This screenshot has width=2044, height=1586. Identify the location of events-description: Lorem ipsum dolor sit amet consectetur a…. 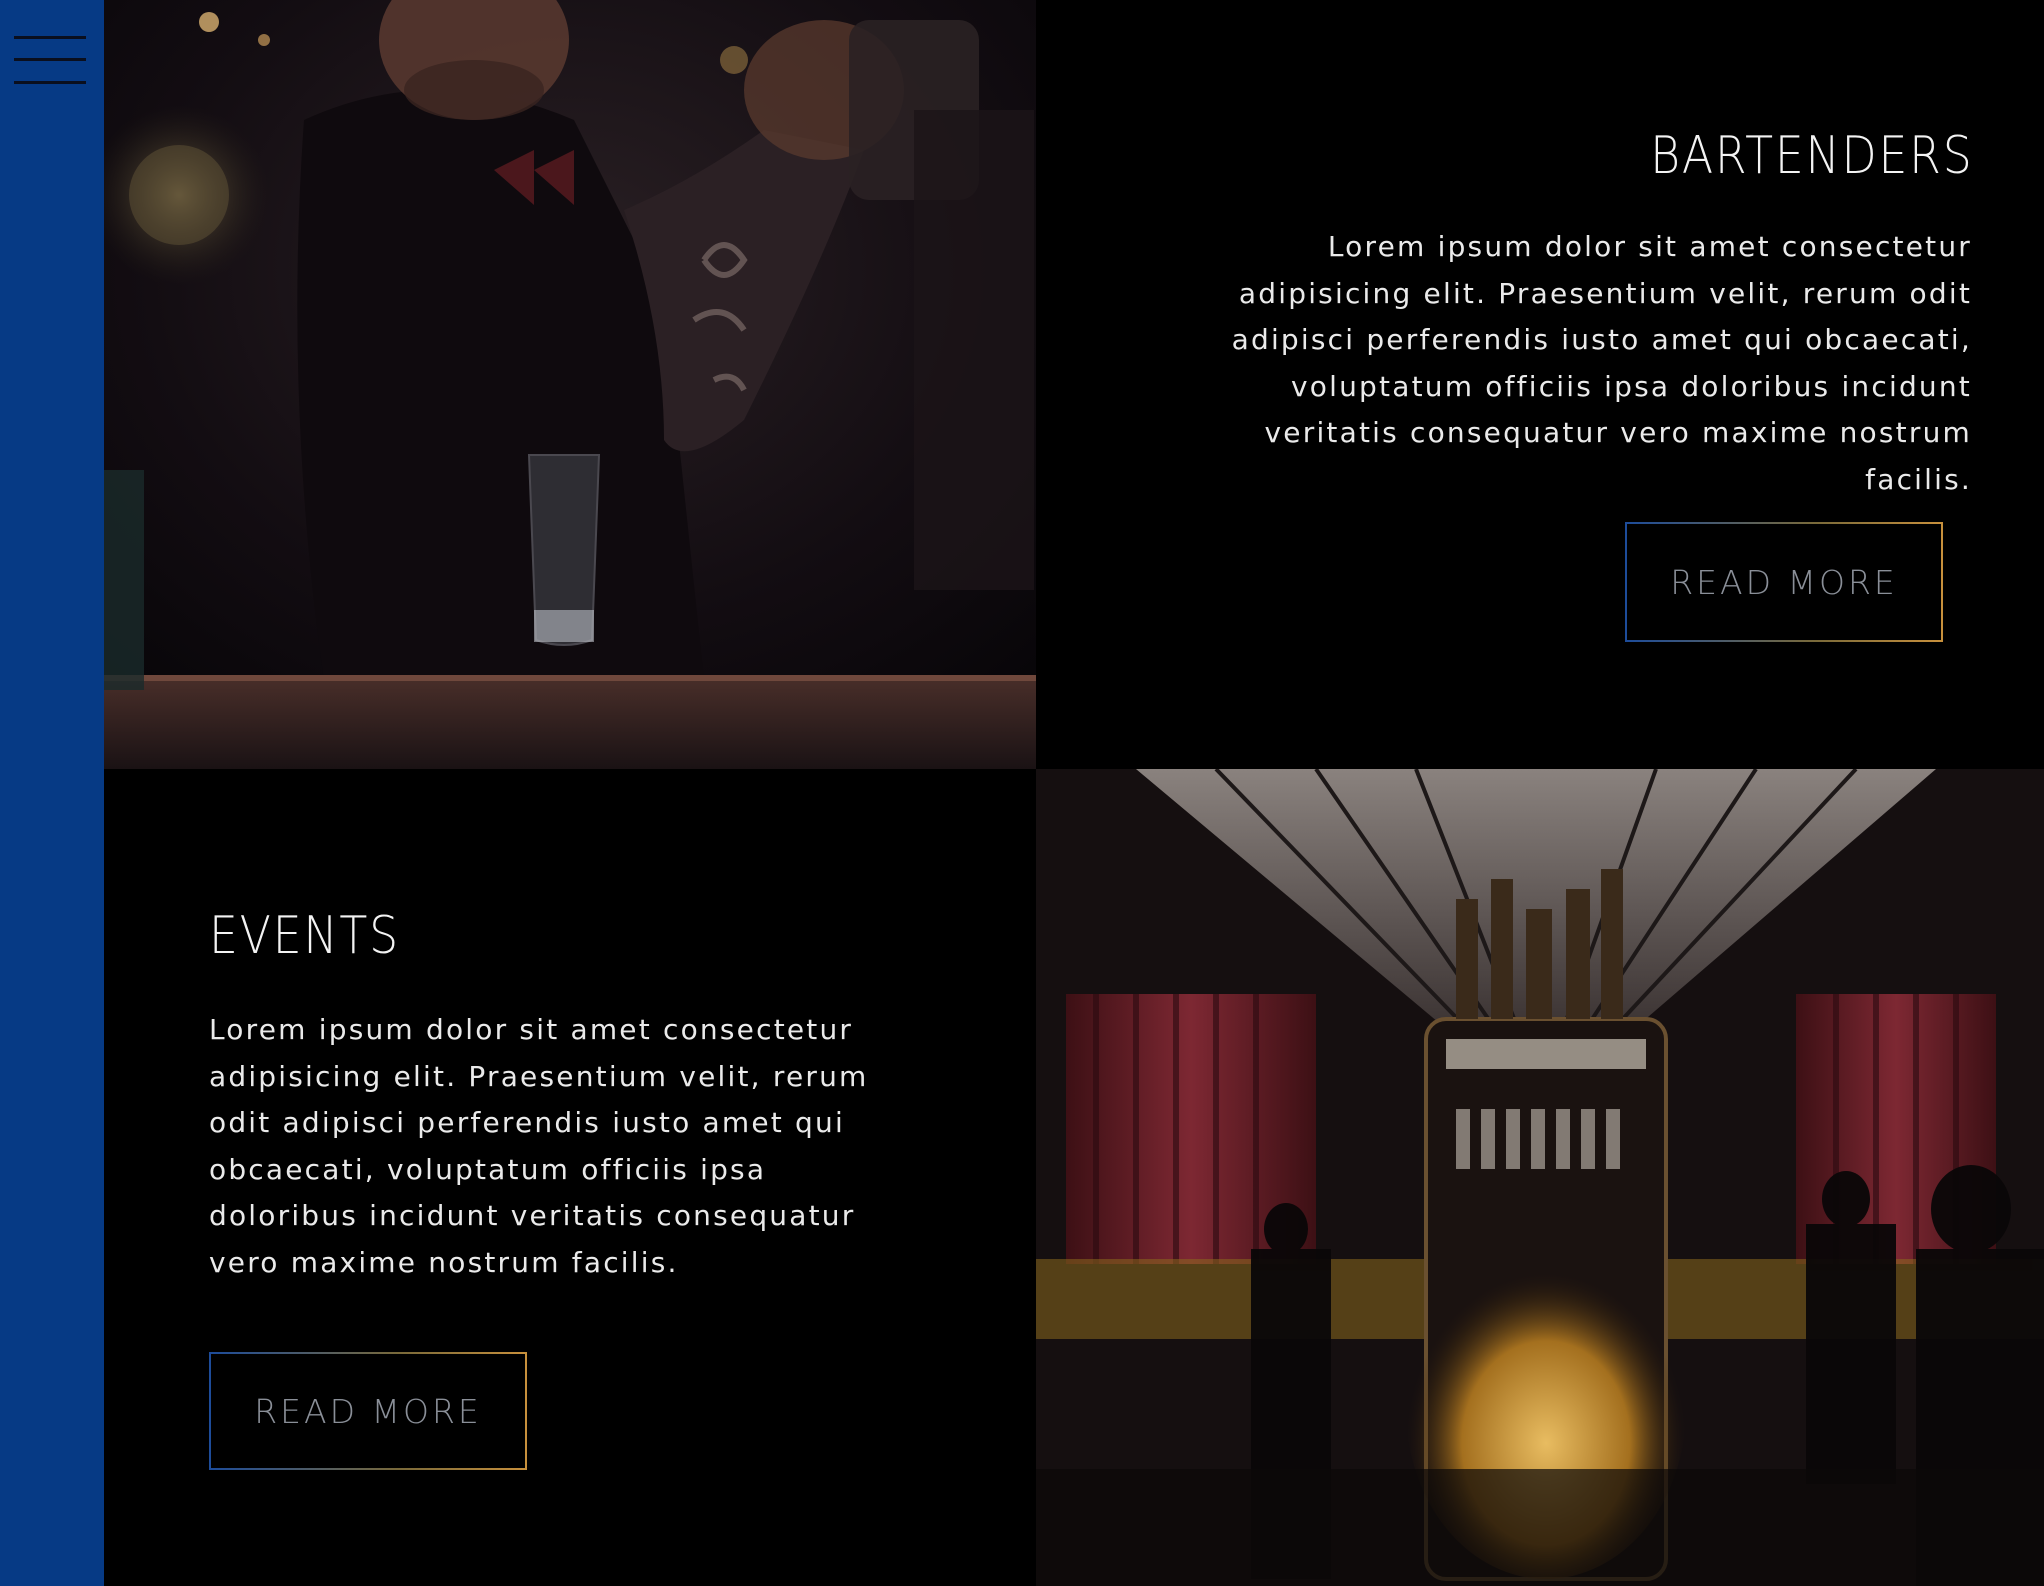
(539, 1146).